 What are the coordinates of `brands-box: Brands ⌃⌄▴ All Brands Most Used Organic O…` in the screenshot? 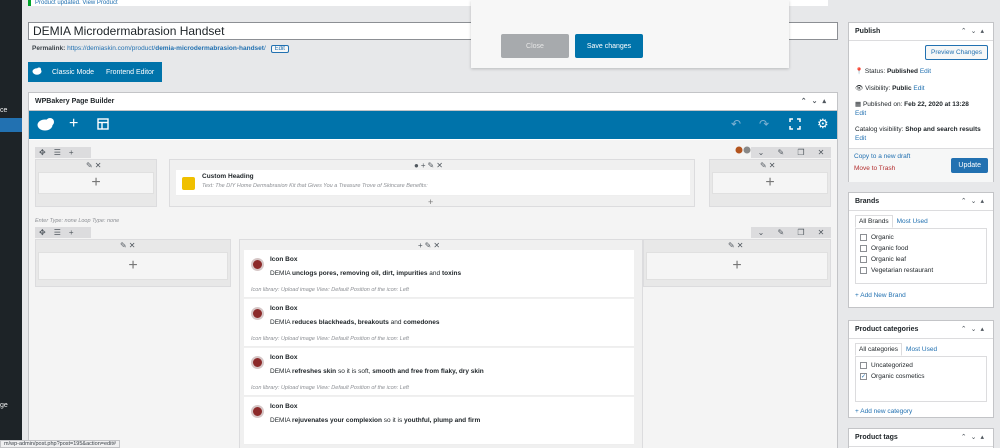 It's located at (921, 250).